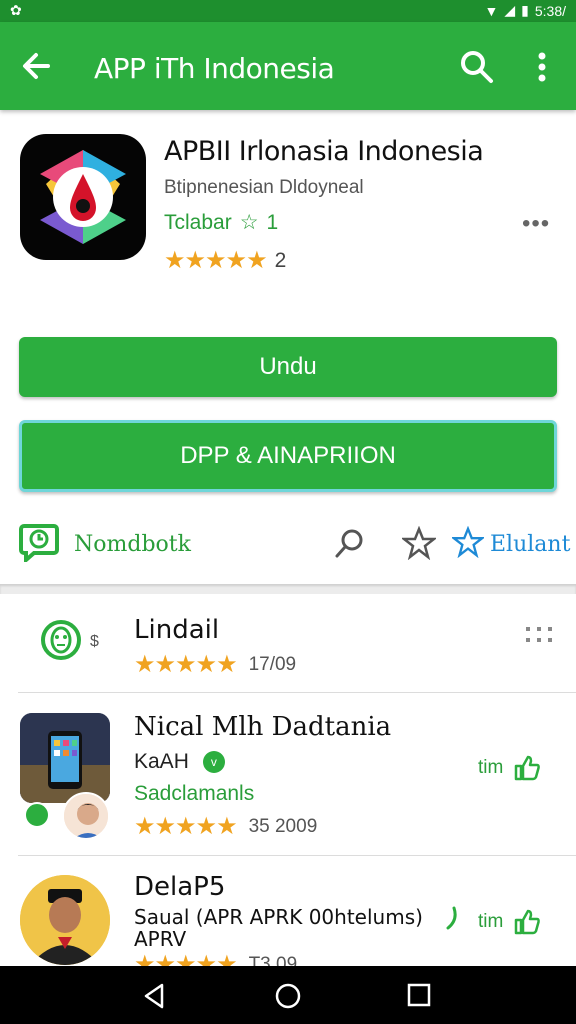 This screenshot has width=576, height=1024. What do you see at coordinates (249, 222) in the screenshot?
I see `star-outline-icon: ☆` at bounding box center [249, 222].